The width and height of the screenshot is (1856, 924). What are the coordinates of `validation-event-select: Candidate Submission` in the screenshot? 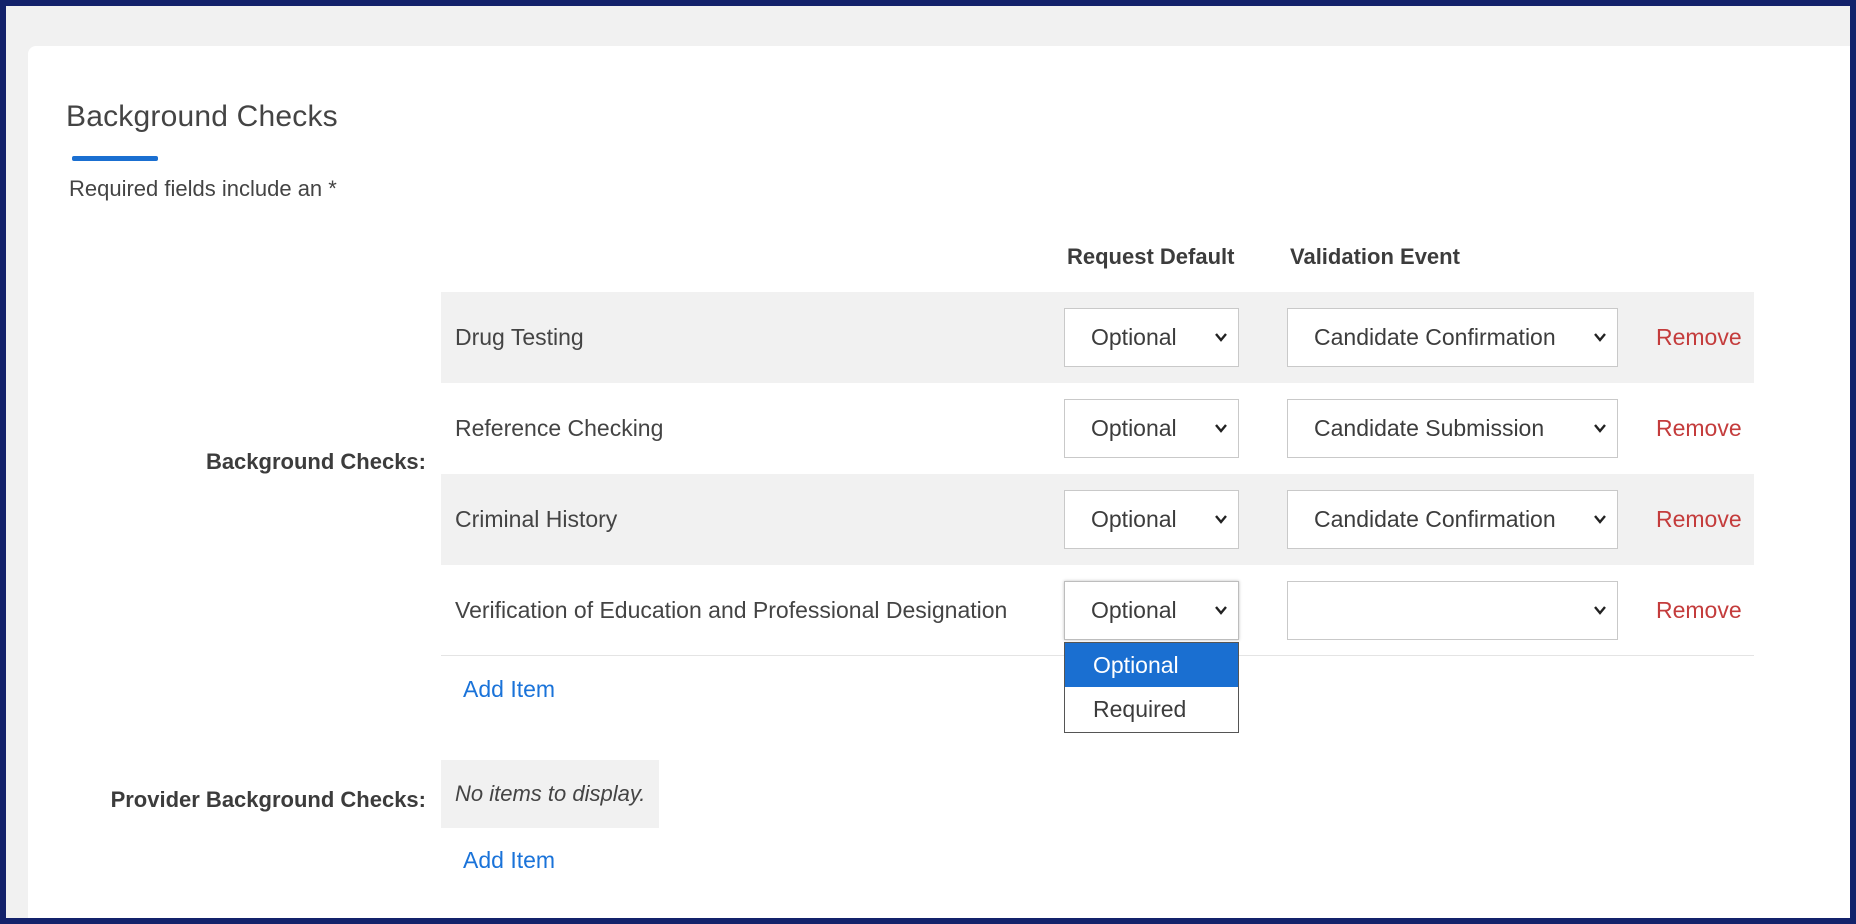 It's located at (1452, 428).